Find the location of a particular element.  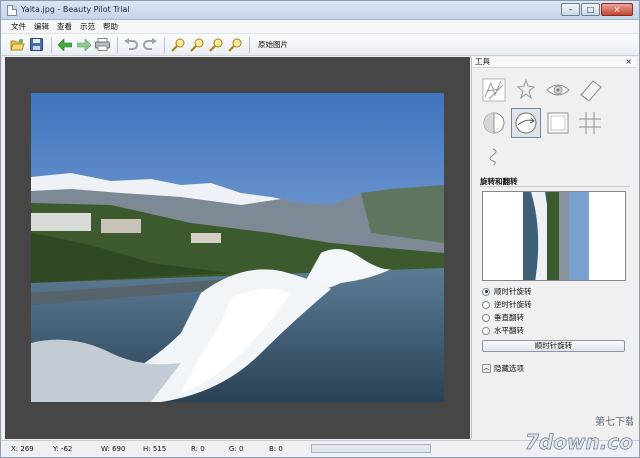

grid-icon is located at coordinates (590, 123).